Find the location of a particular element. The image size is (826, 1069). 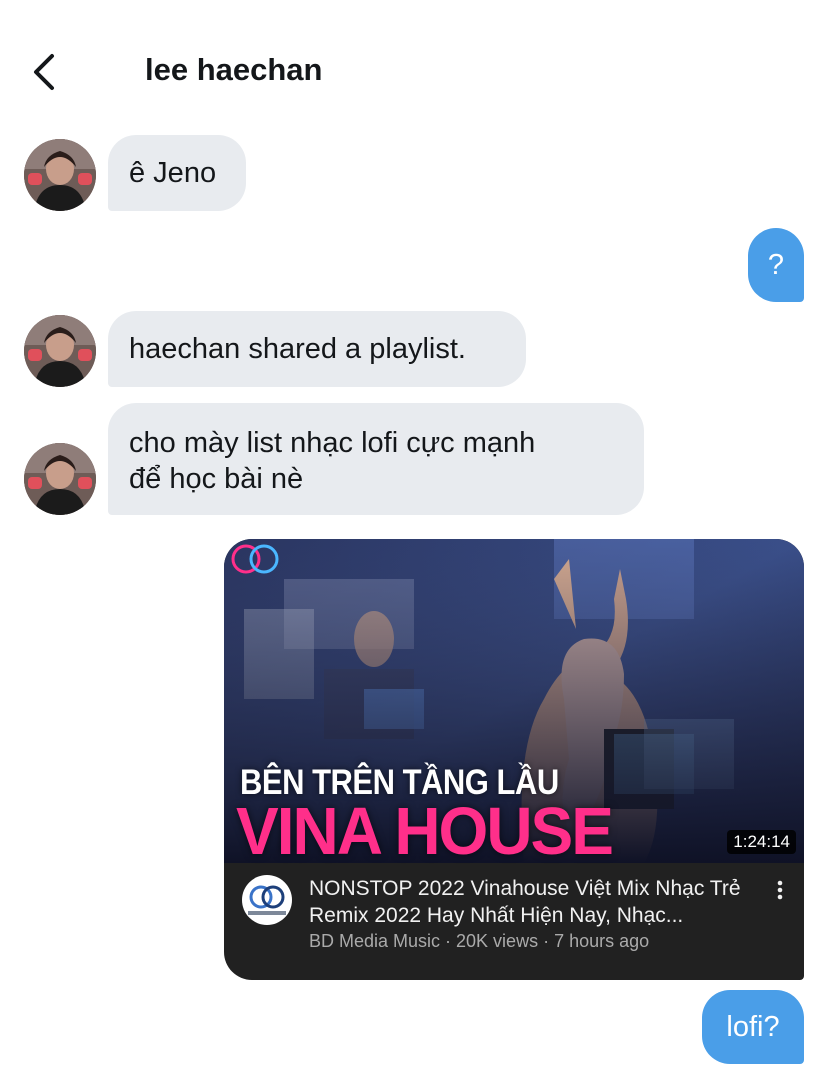

thumbnail-headline: VINA HOUSE is located at coordinates (425, 831).